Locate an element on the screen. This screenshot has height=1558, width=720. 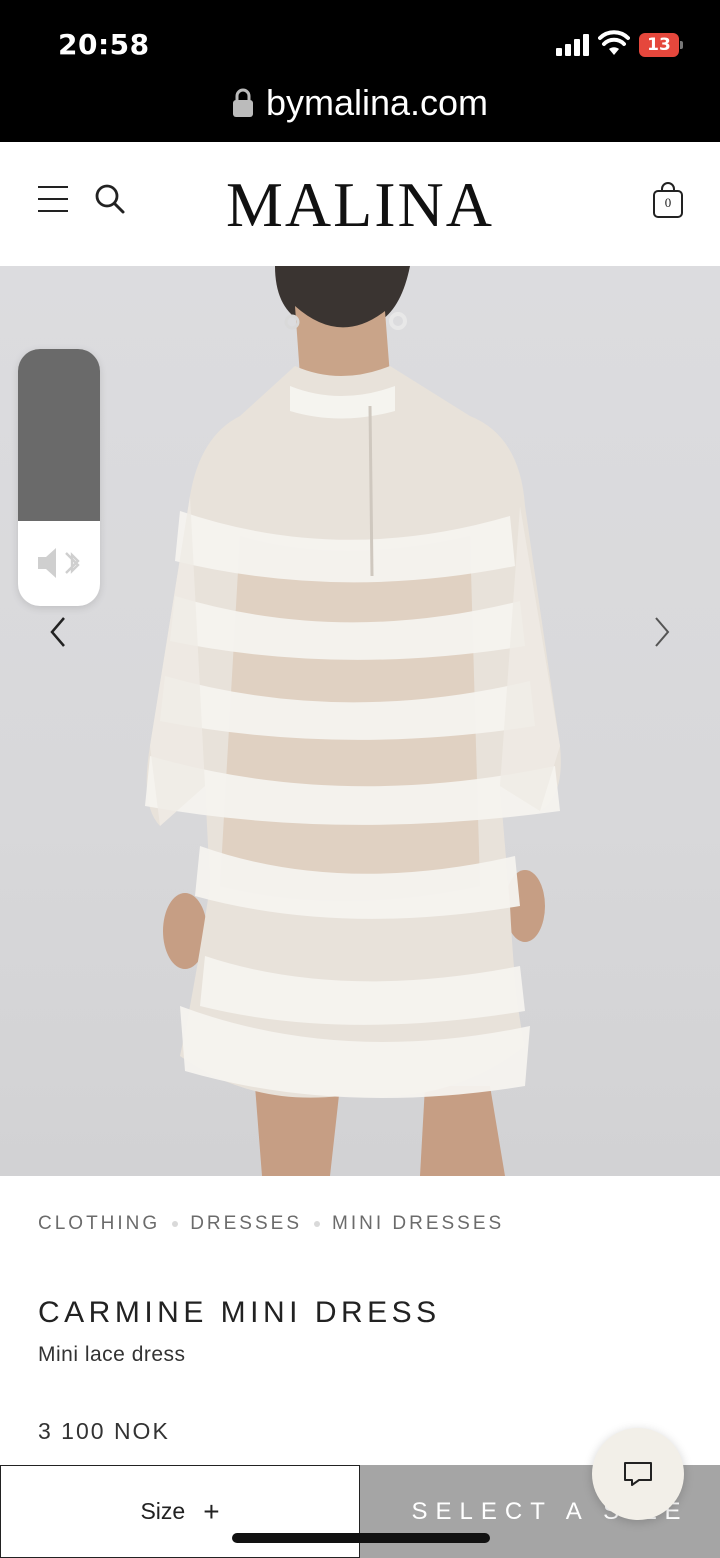
breadcrumb-dresses: DRESSES is located at coordinates (246, 1224).